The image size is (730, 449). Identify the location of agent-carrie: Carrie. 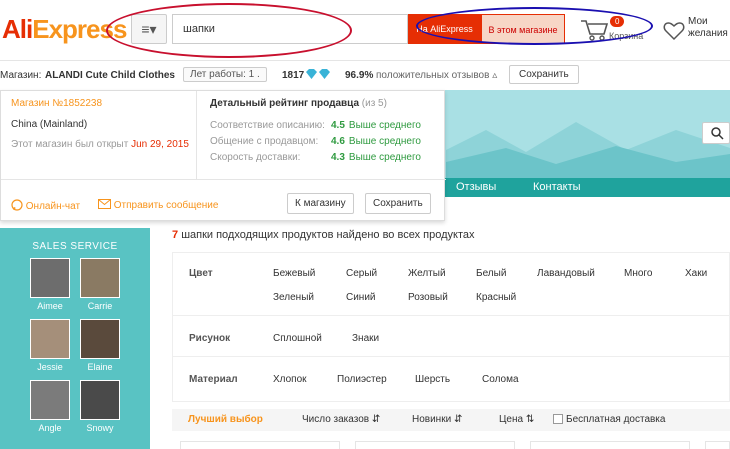
(100, 285).